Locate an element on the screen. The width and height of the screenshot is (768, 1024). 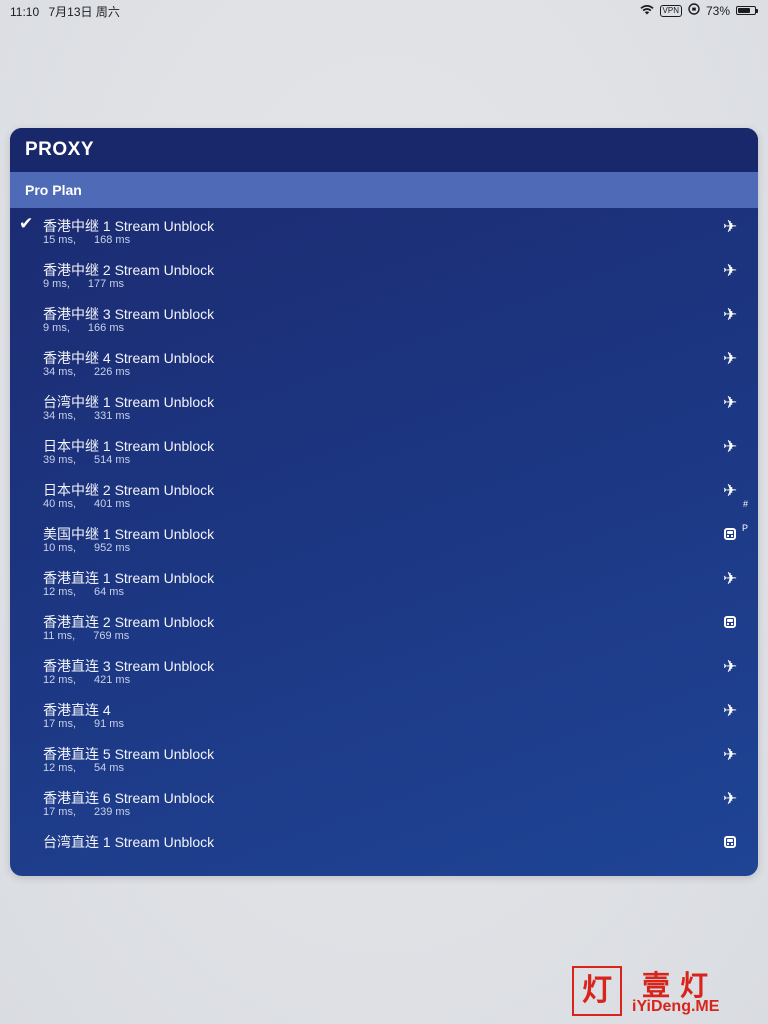
proxy-latency: 10 ms, 952 ms is located at coordinates (86, 548).